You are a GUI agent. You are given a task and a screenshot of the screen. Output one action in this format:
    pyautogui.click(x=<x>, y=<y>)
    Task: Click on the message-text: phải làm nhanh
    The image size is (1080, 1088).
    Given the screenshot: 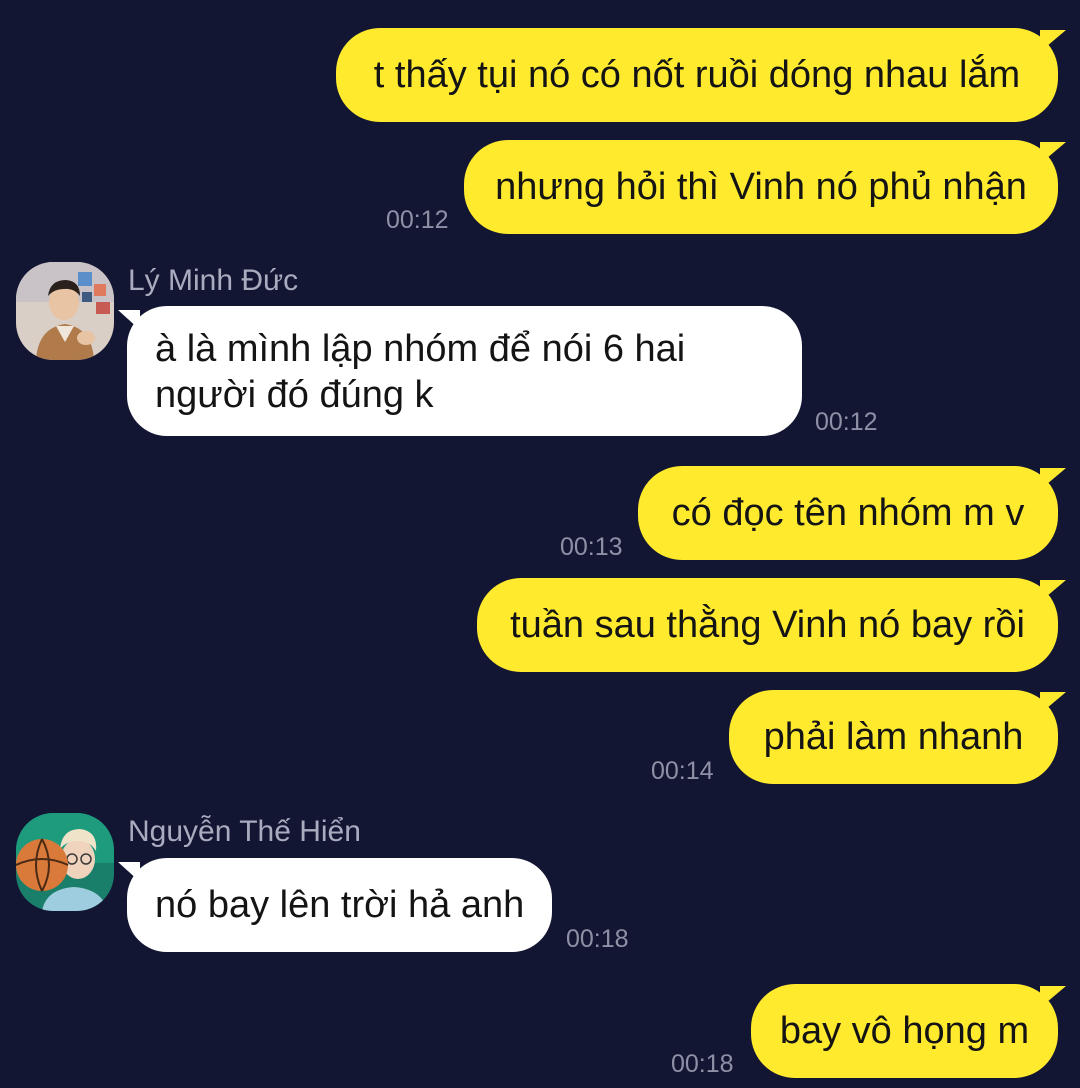 What is the action you would take?
    pyautogui.click(x=893, y=737)
    